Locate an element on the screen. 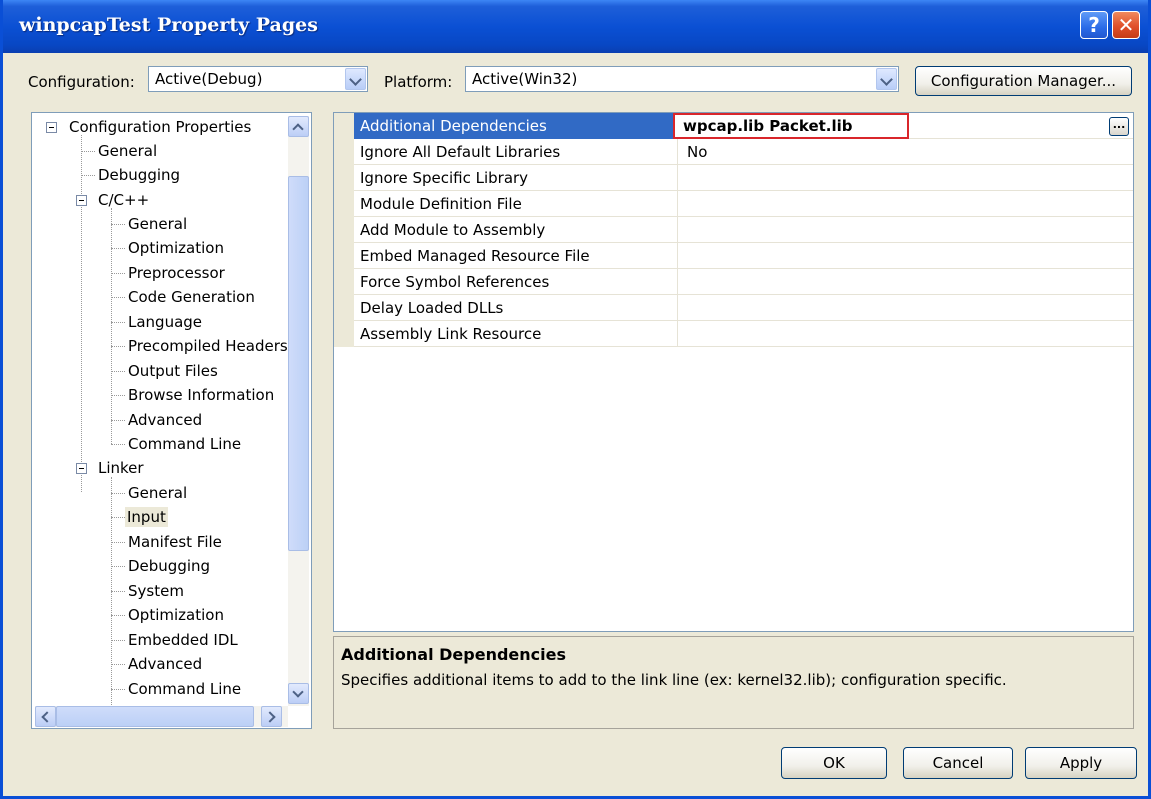  scroll-up-icon is located at coordinates (298, 126).